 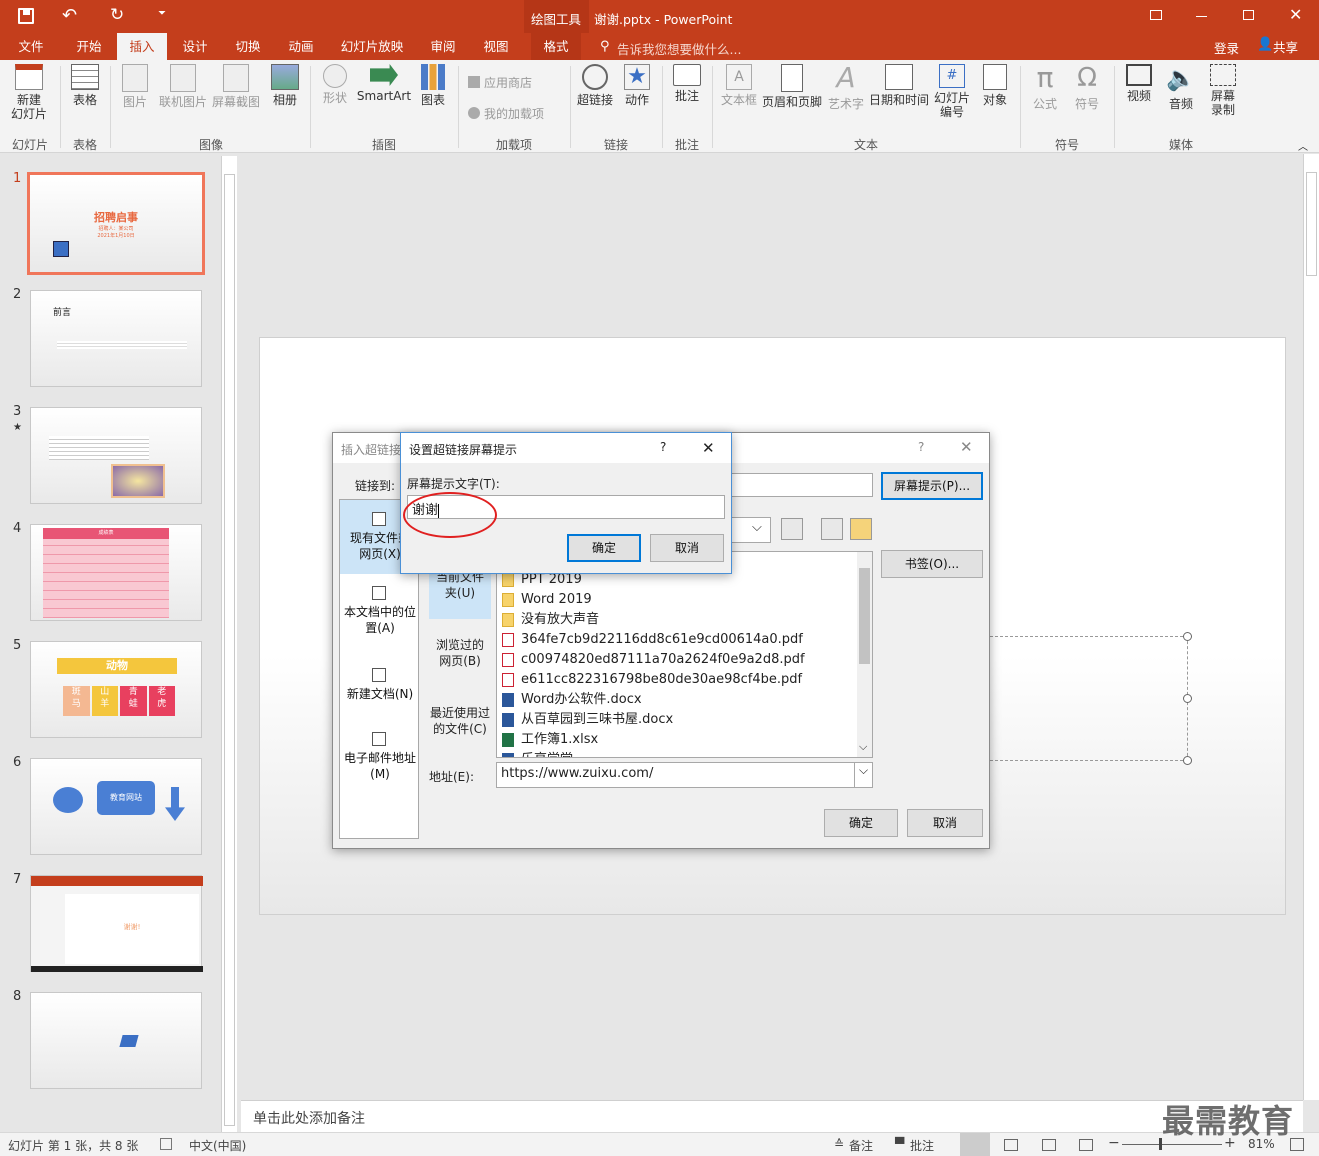 I want to click on object-button: 对象, so click(x=995, y=85).